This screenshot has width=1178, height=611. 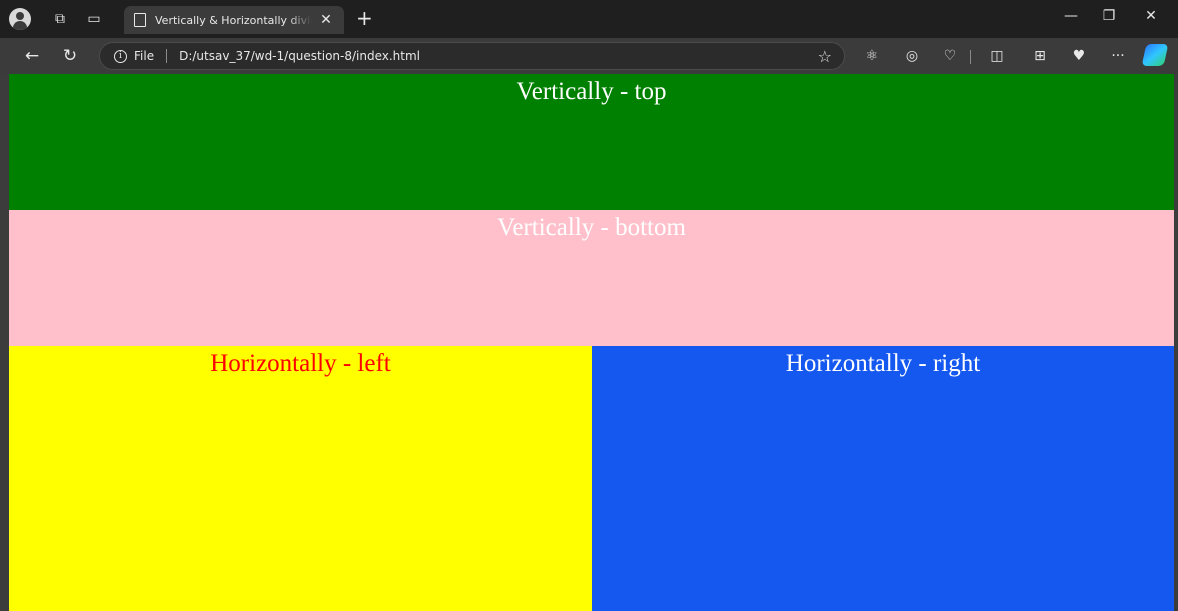 I want to click on refresh-icon: ↻, so click(x=70, y=56).